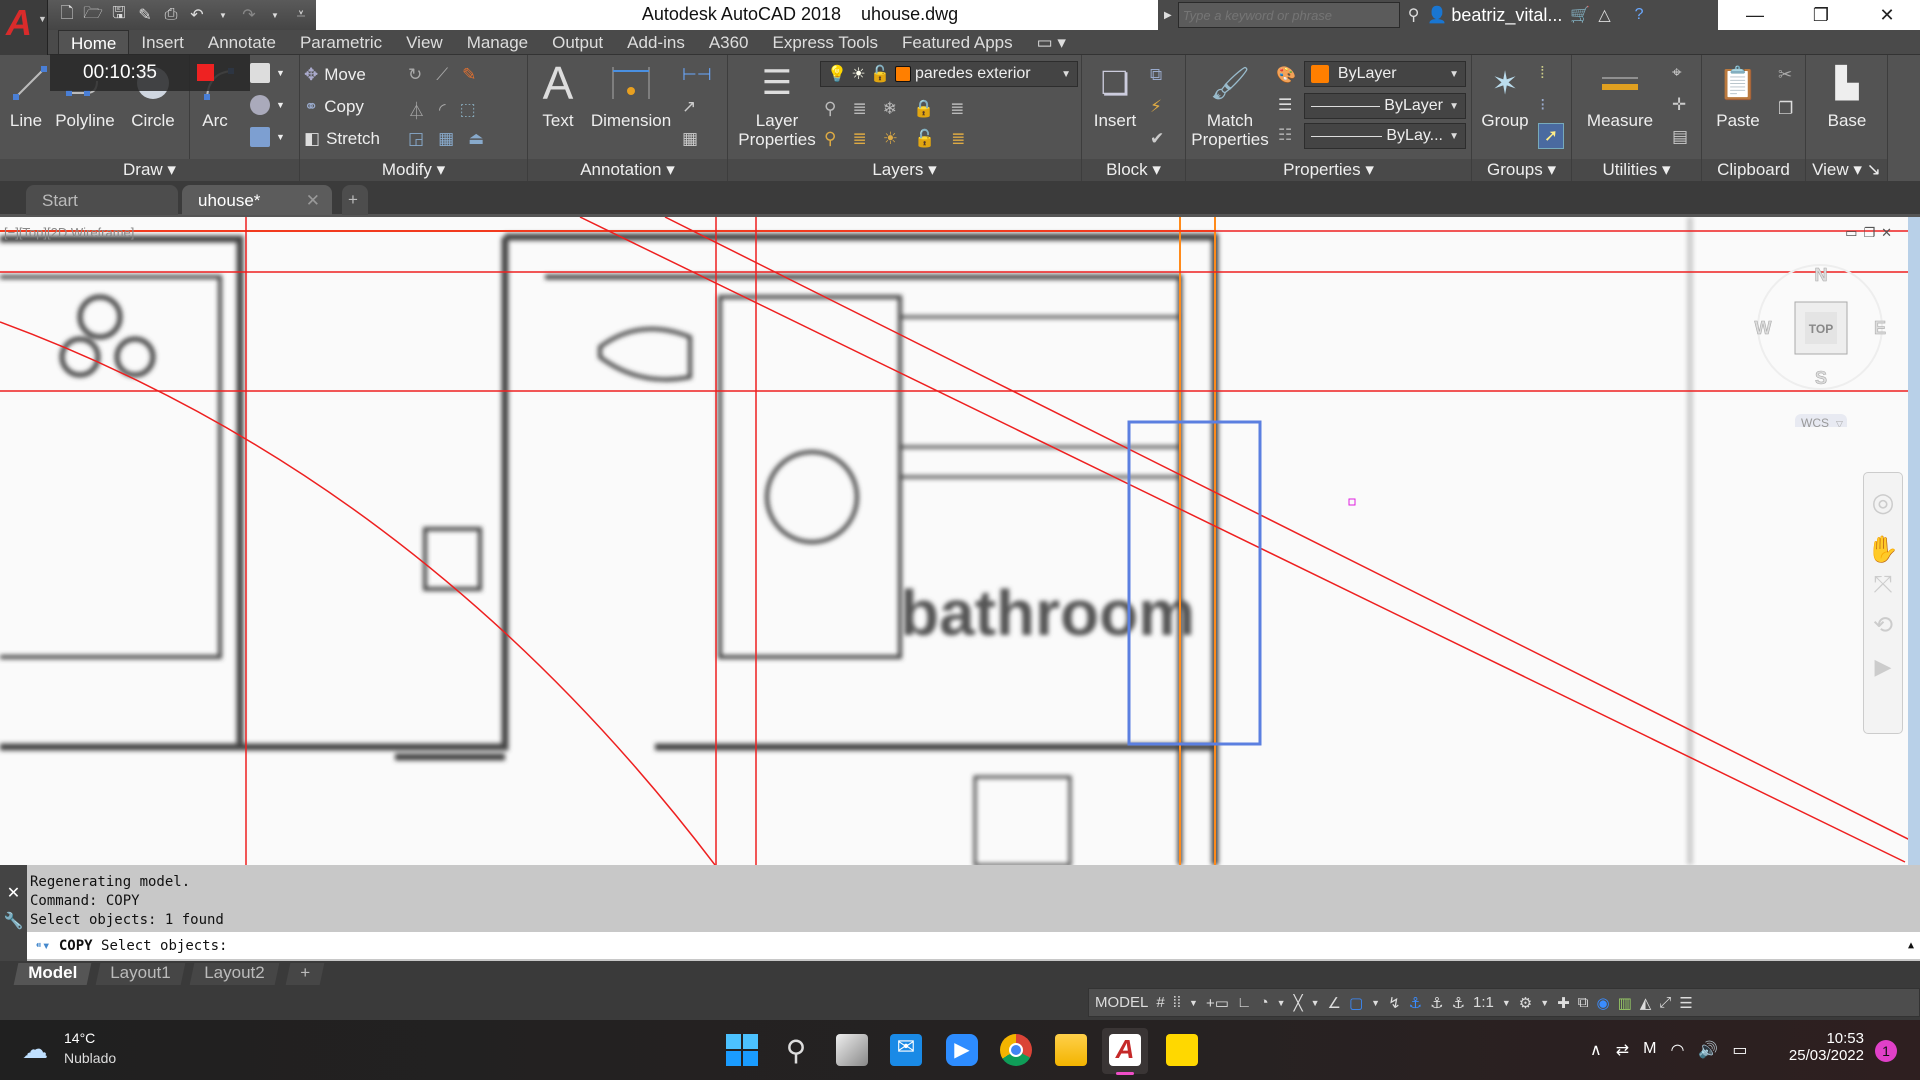 This screenshot has width=1920, height=1080. Describe the element at coordinates (1596, 1050) in the screenshot. I see `show-hidden-icons: ∧` at that location.